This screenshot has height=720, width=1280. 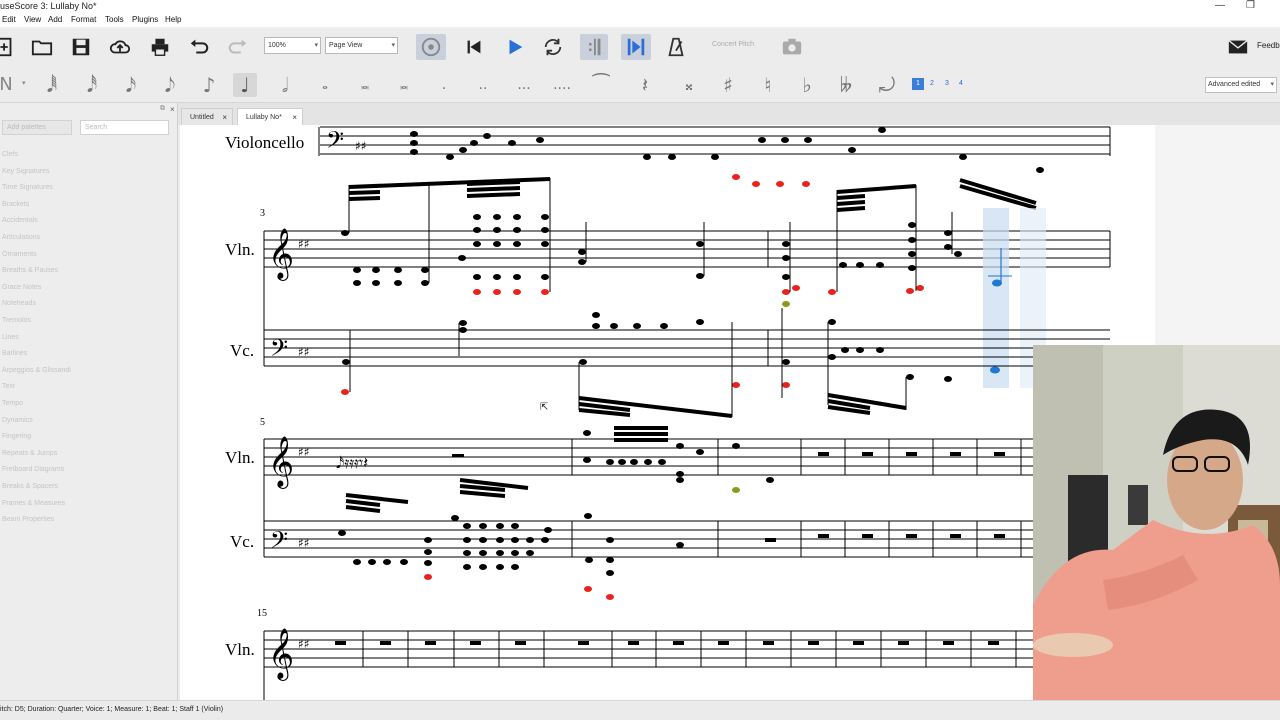 What do you see at coordinates (245, 85) in the screenshot?
I see `duration-quarter-icon: ♩` at bounding box center [245, 85].